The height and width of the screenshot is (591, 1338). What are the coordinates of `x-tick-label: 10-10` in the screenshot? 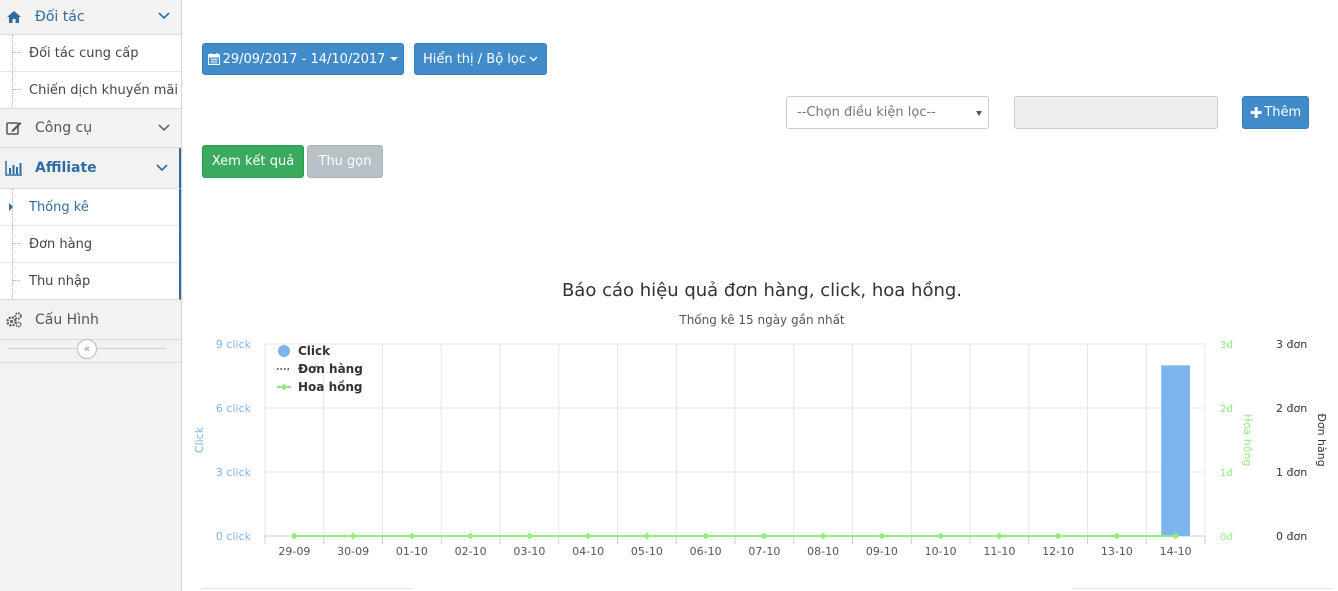 It's located at (941, 551).